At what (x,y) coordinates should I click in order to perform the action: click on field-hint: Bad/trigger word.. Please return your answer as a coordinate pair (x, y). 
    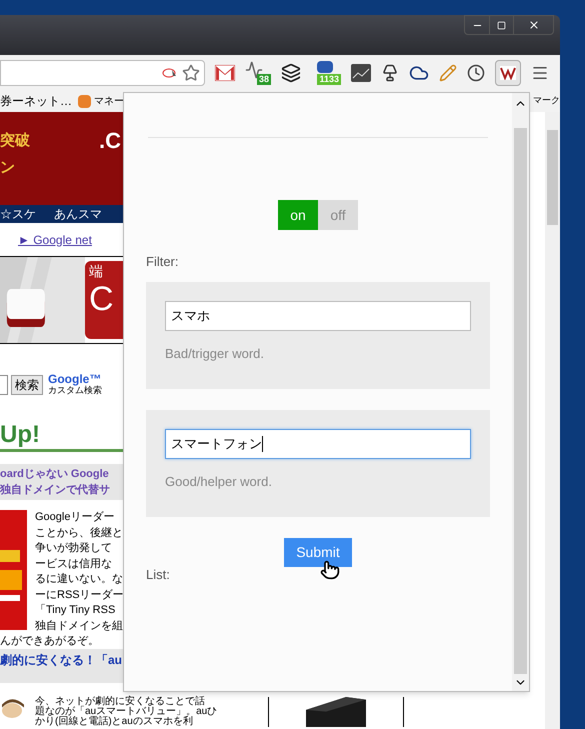
    Looking at the image, I should click on (214, 353).